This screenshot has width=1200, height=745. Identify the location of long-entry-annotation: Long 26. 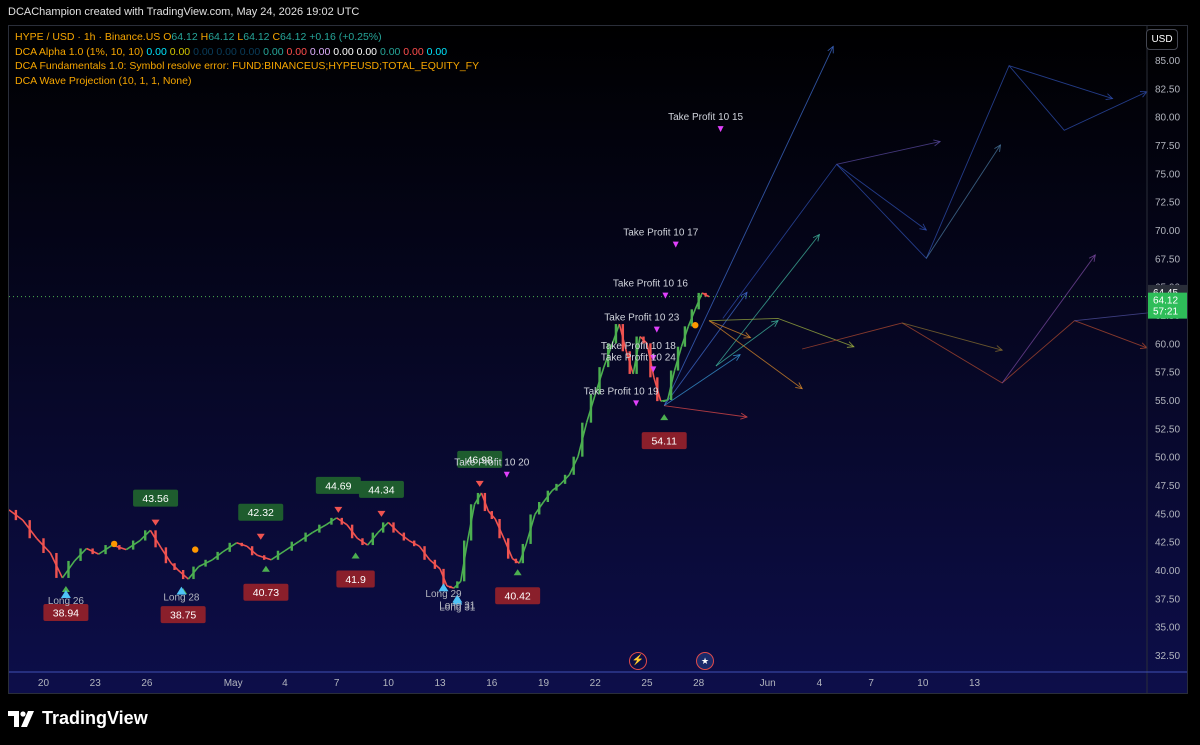
(66, 601).